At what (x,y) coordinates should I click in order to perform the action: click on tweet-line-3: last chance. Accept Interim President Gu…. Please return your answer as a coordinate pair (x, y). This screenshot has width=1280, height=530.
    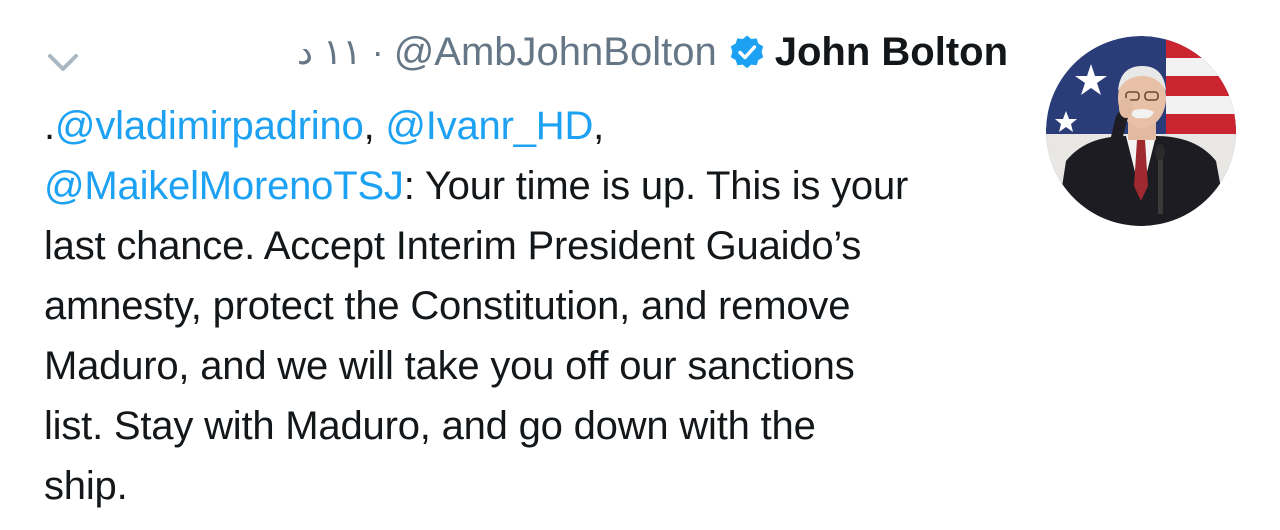
    Looking at the image, I should click on (453, 246).